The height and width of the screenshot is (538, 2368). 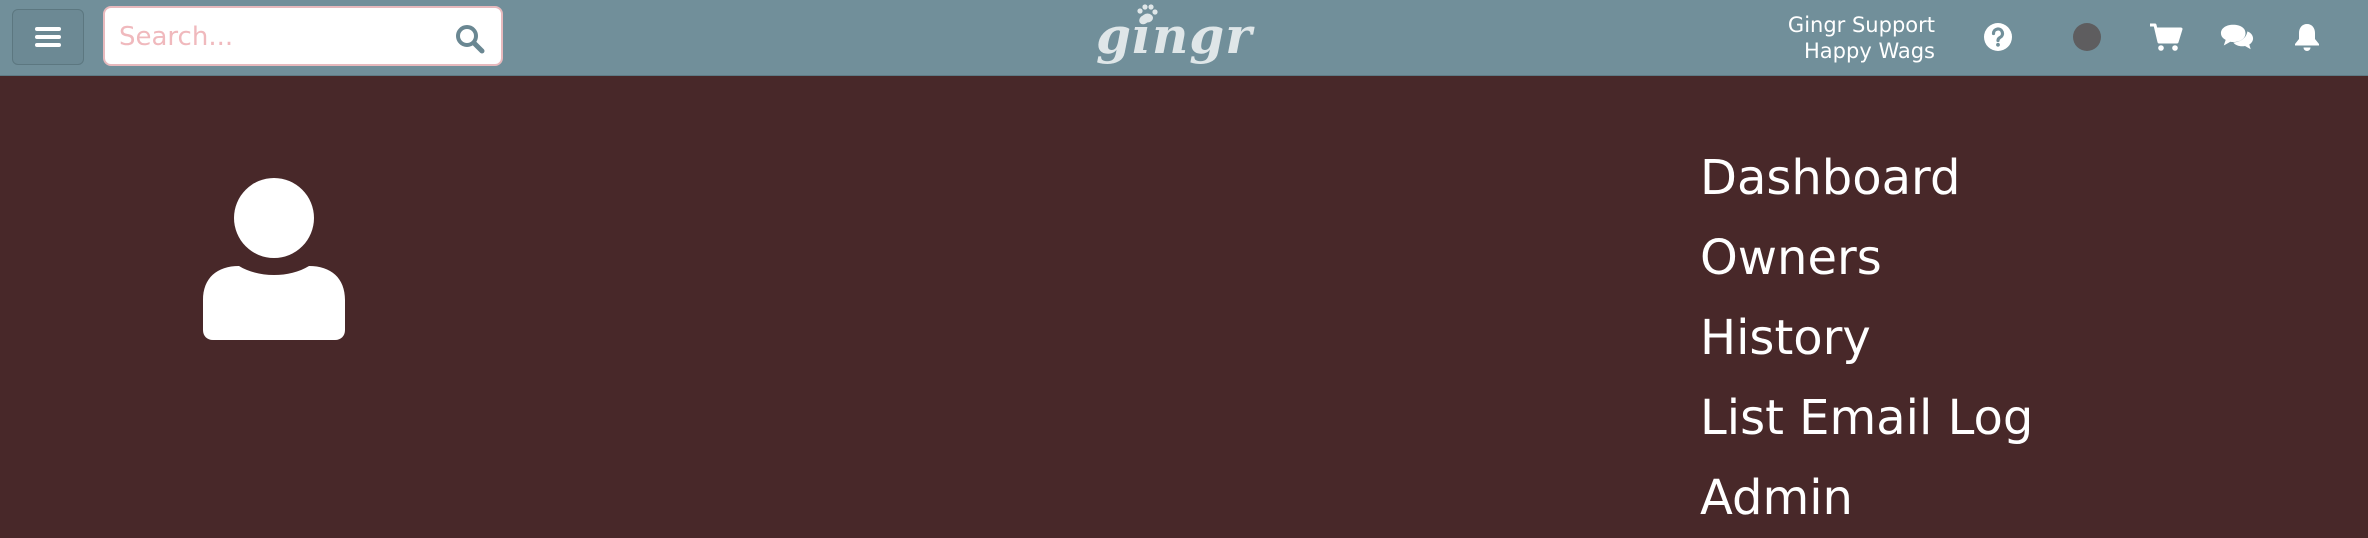 What do you see at coordinates (470, 39) in the screenshot?
I see `search-icon` at bounding box center [470, 39].